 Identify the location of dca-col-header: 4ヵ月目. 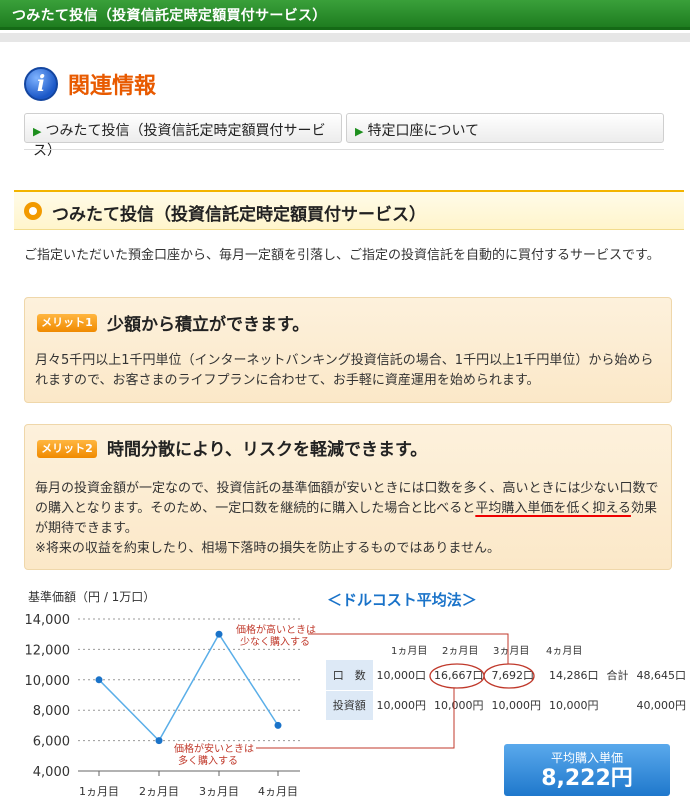
(564, 651).